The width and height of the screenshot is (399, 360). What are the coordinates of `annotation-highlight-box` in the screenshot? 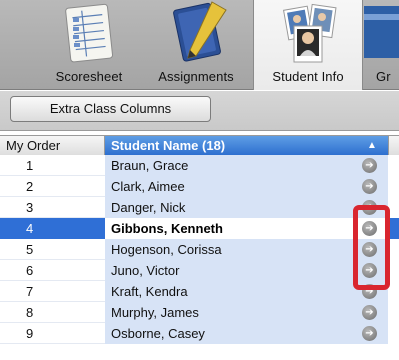 It's located at (371, 247).